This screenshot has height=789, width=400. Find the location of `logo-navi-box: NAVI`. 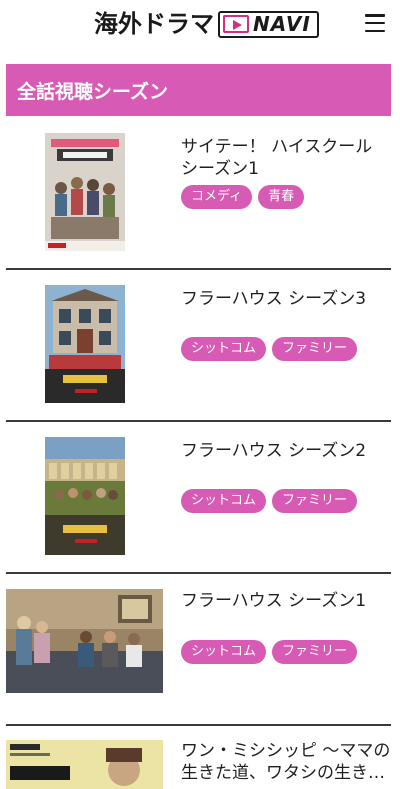

logo-navi-box: NAVI is located at coordinates (268, 24).